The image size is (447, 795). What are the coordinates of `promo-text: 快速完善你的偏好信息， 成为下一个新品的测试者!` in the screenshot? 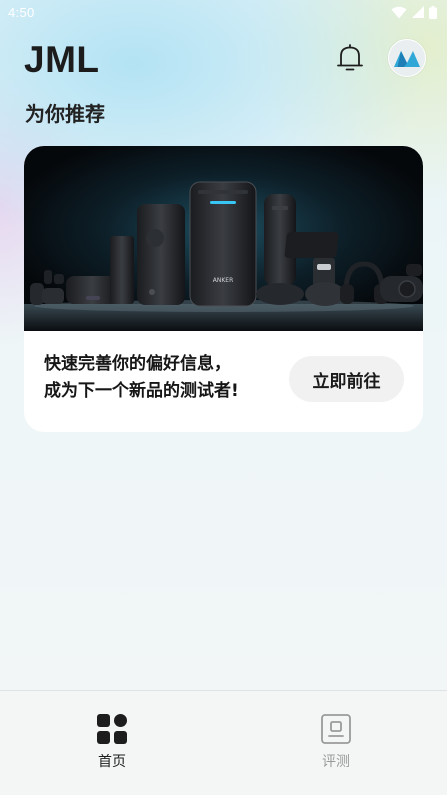 It's located at (164, 378).